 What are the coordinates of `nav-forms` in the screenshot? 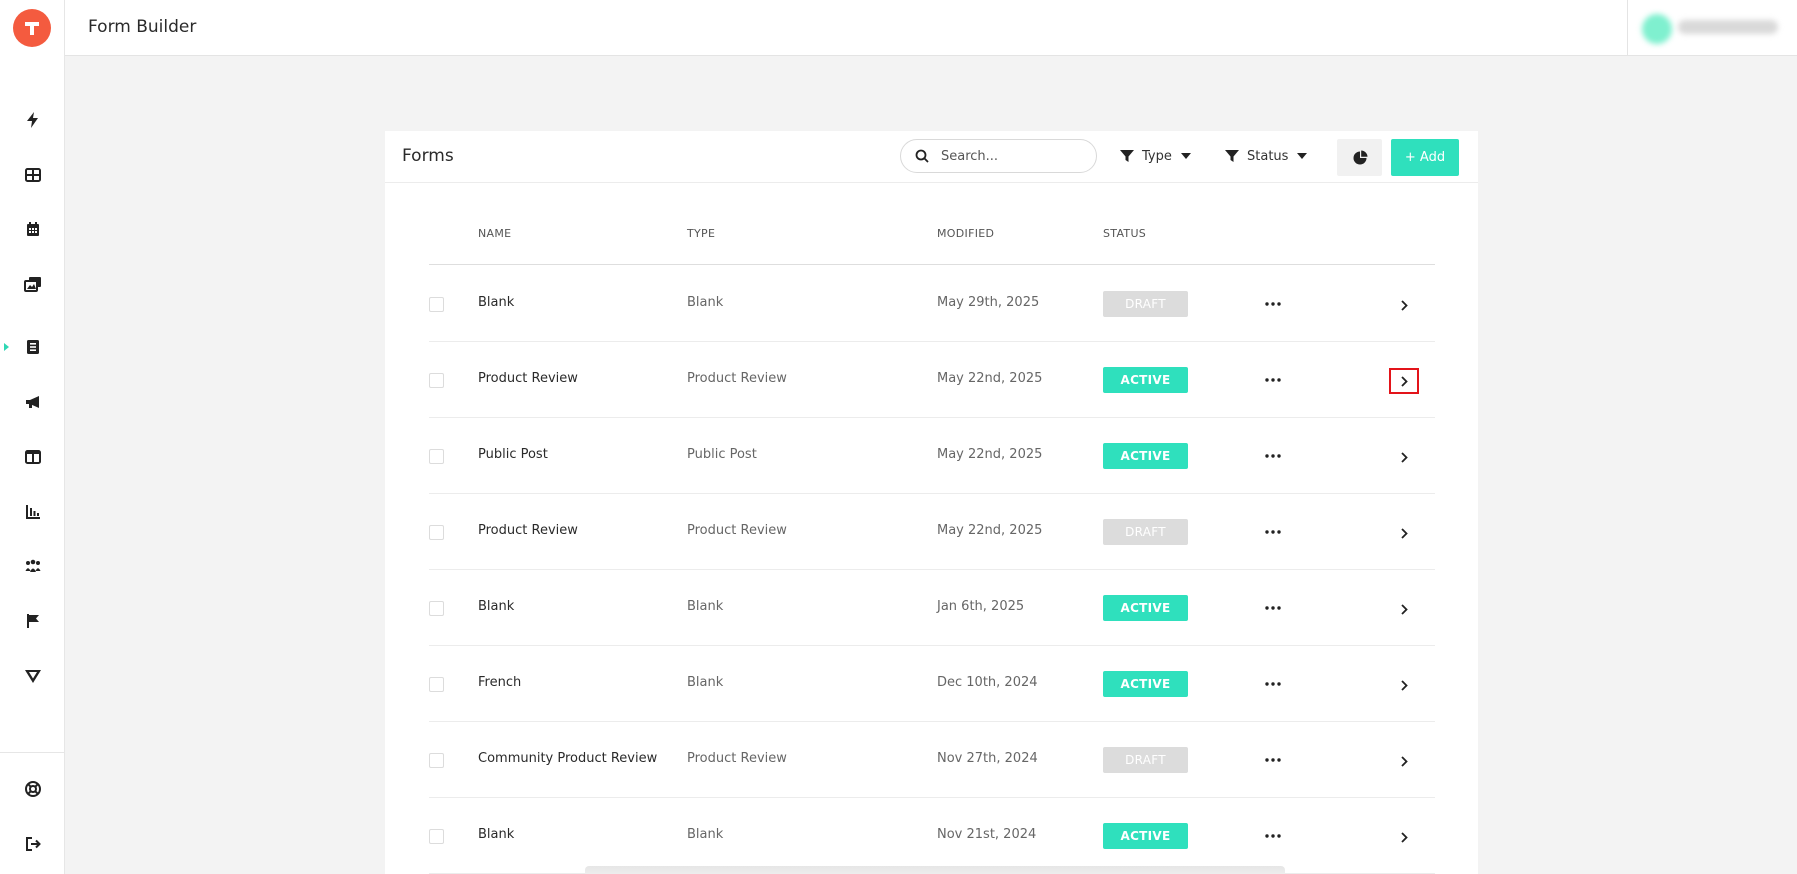 It's located at (32, 347).